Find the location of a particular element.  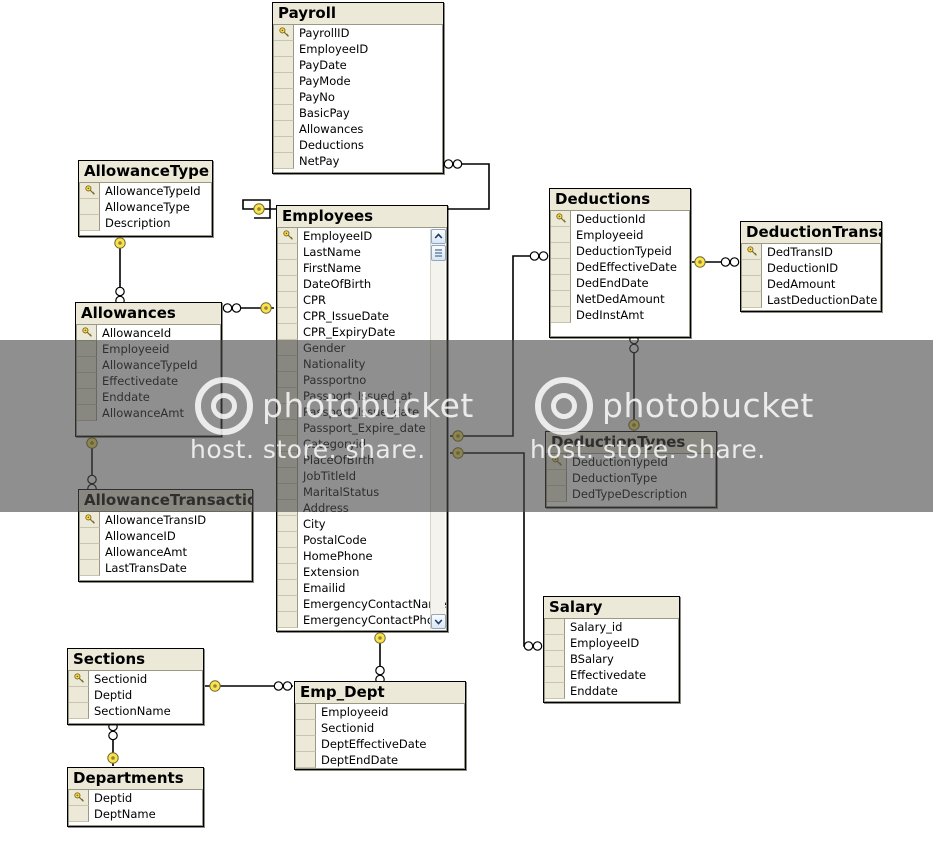

field-row: CPR_ExpiryDate is located at coordinates (362, 332).